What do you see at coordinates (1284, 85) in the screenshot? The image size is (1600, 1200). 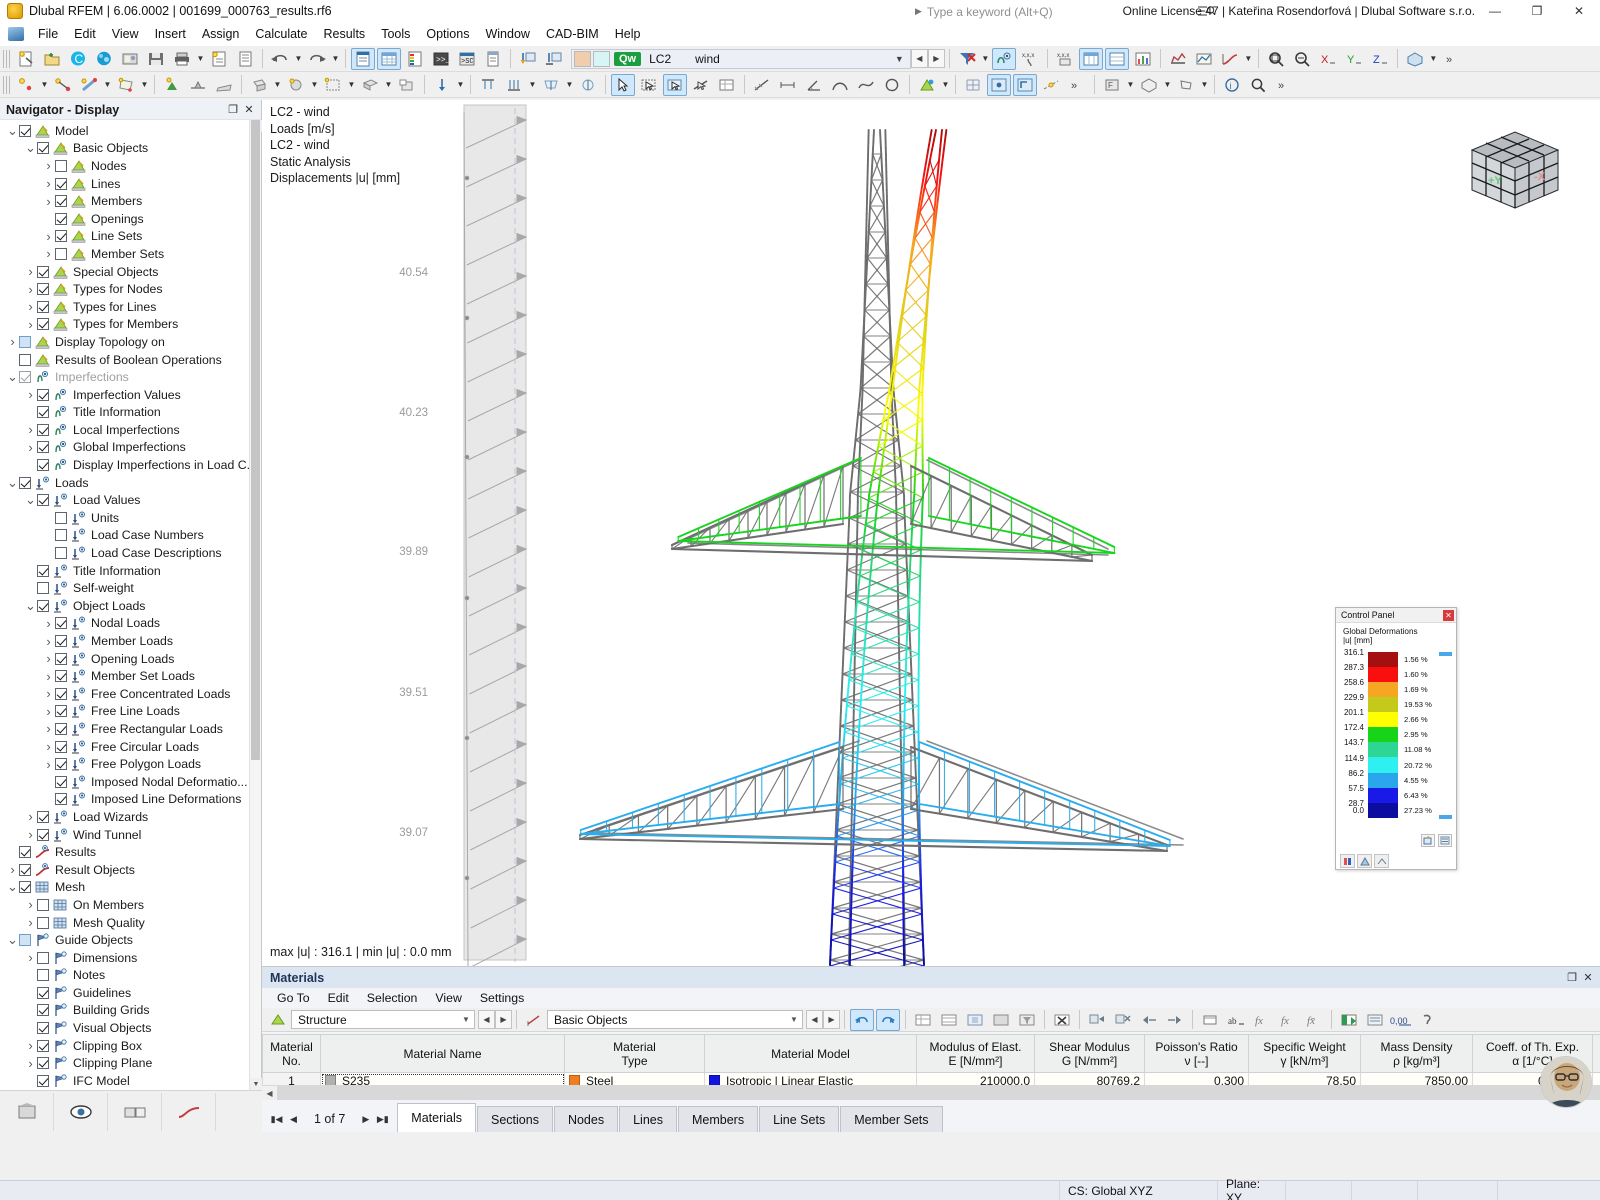 I see `overflow2-button: »` at bounding box center [1284, 85].